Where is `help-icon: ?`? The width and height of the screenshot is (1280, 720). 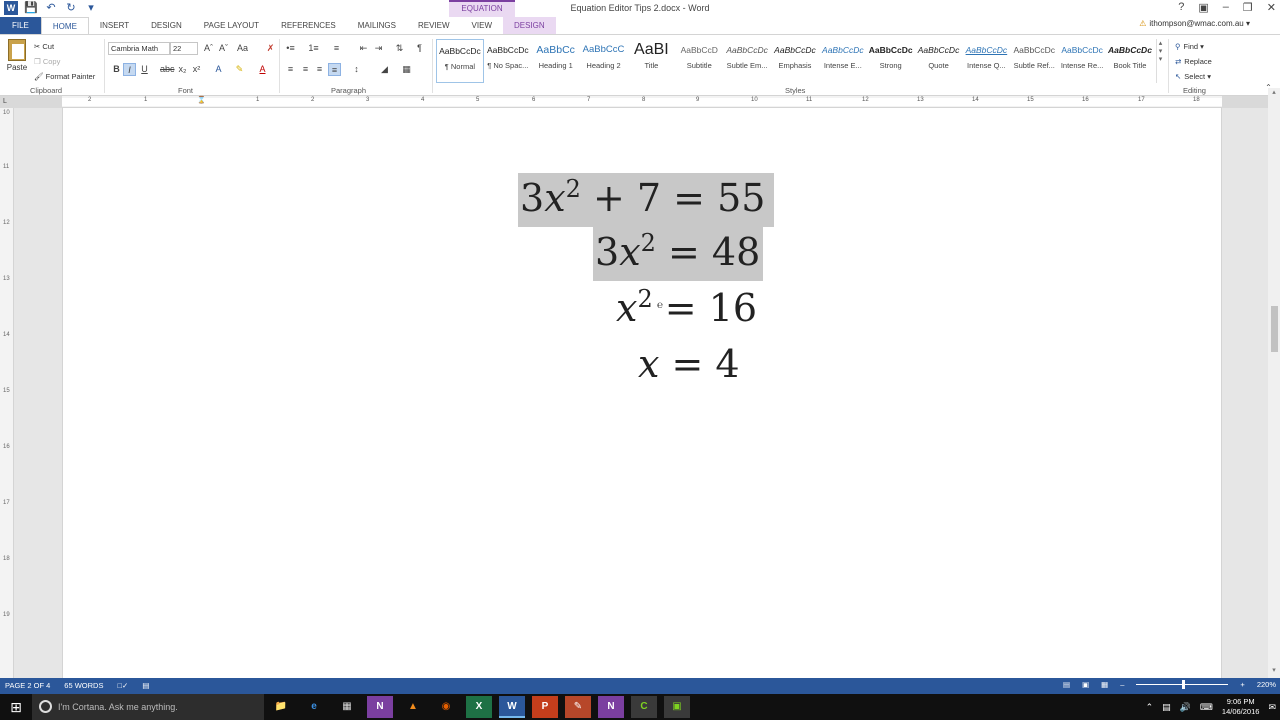
help-icon: ? is located at coordinates (1181, 7).